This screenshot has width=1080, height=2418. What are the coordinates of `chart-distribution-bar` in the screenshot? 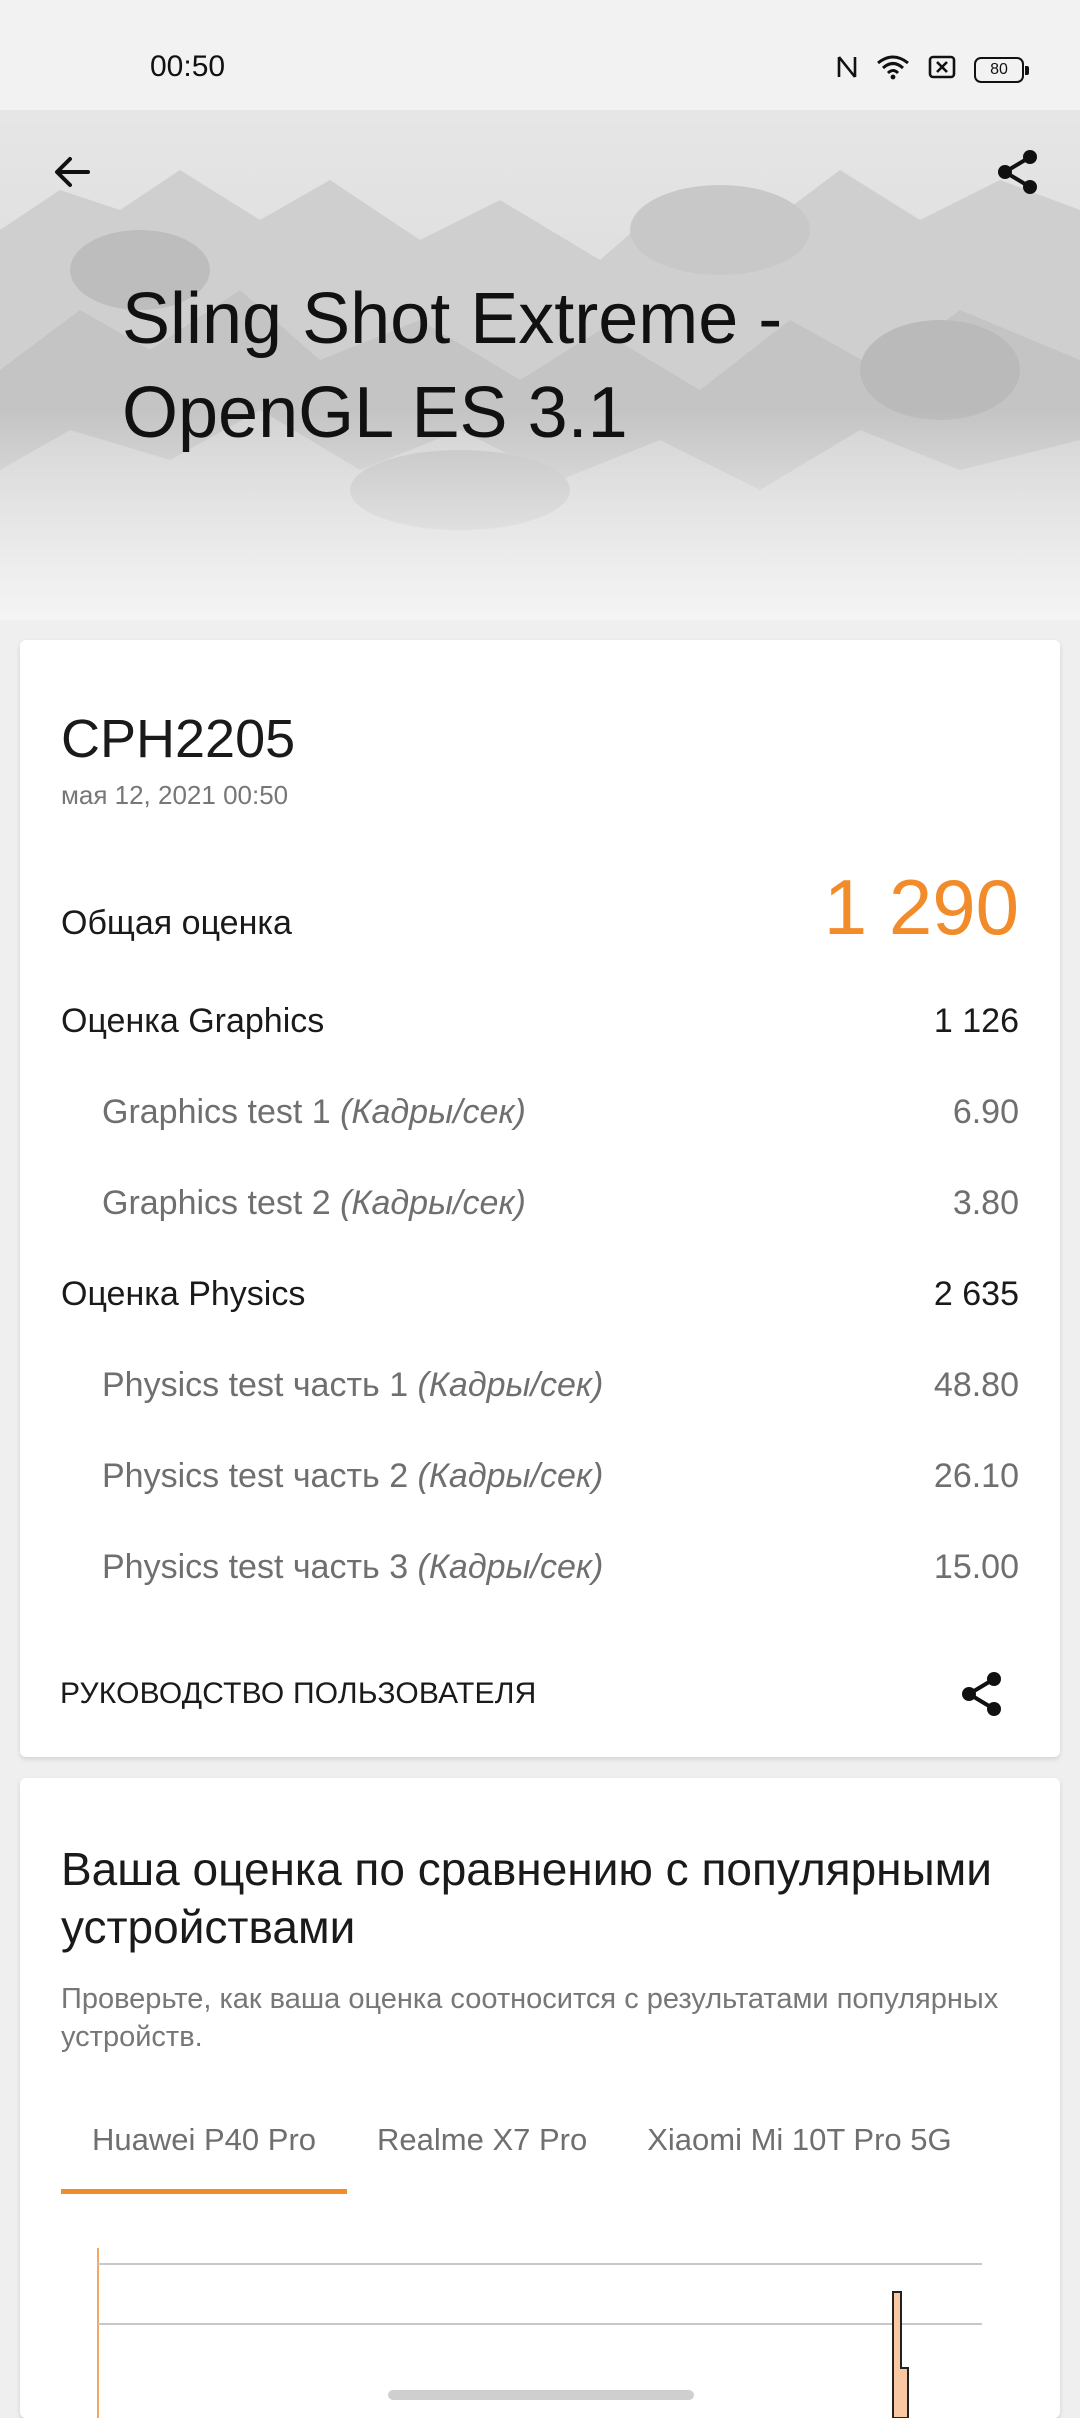 It's located at (900, 2354).